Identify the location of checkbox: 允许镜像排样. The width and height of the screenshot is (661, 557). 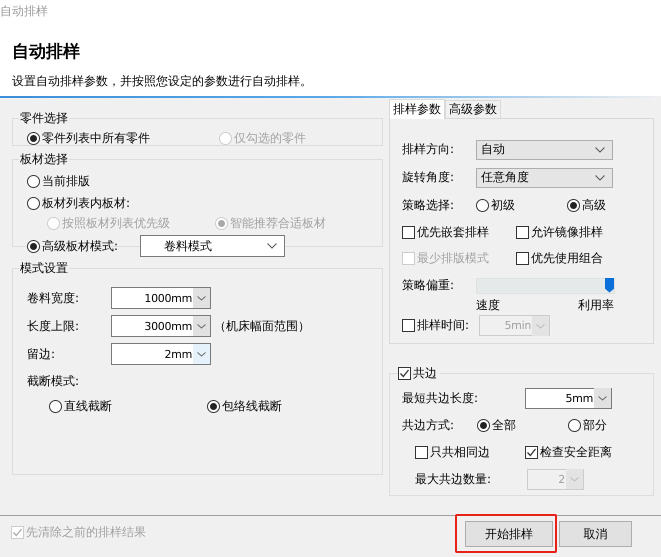
(559, 233).